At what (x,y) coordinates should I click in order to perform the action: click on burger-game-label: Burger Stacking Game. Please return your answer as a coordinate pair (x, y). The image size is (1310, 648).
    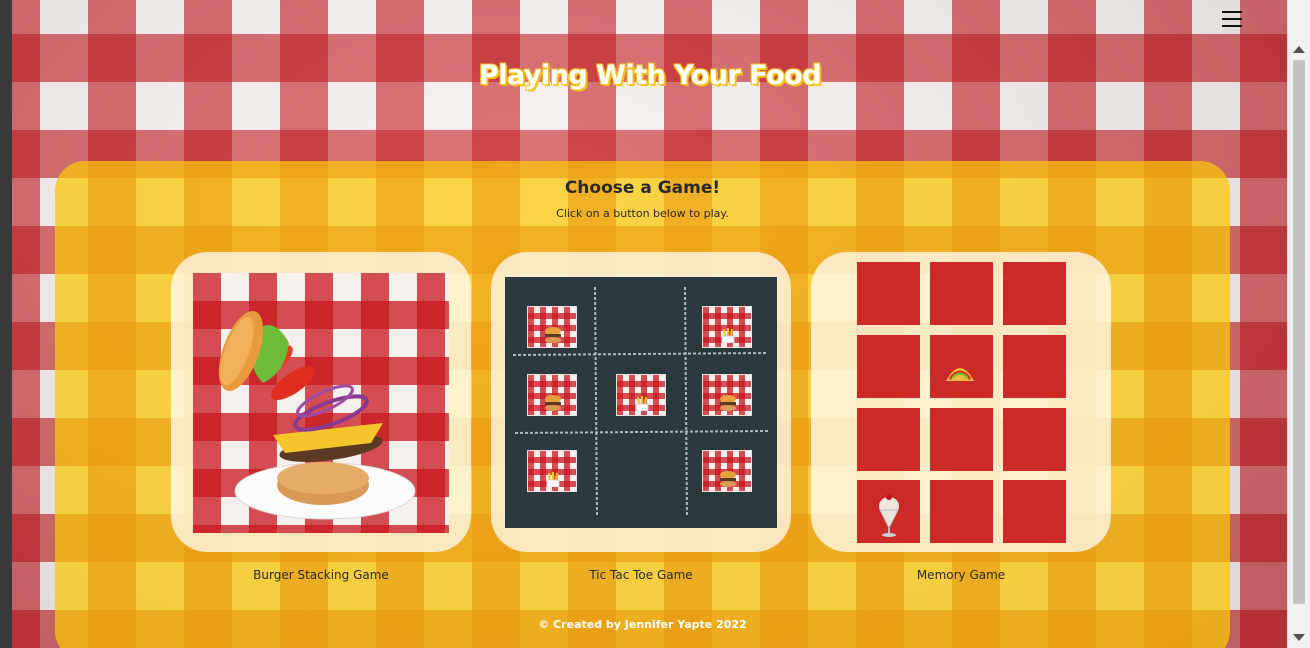
    Looking at the image, I should click on (321, 575).